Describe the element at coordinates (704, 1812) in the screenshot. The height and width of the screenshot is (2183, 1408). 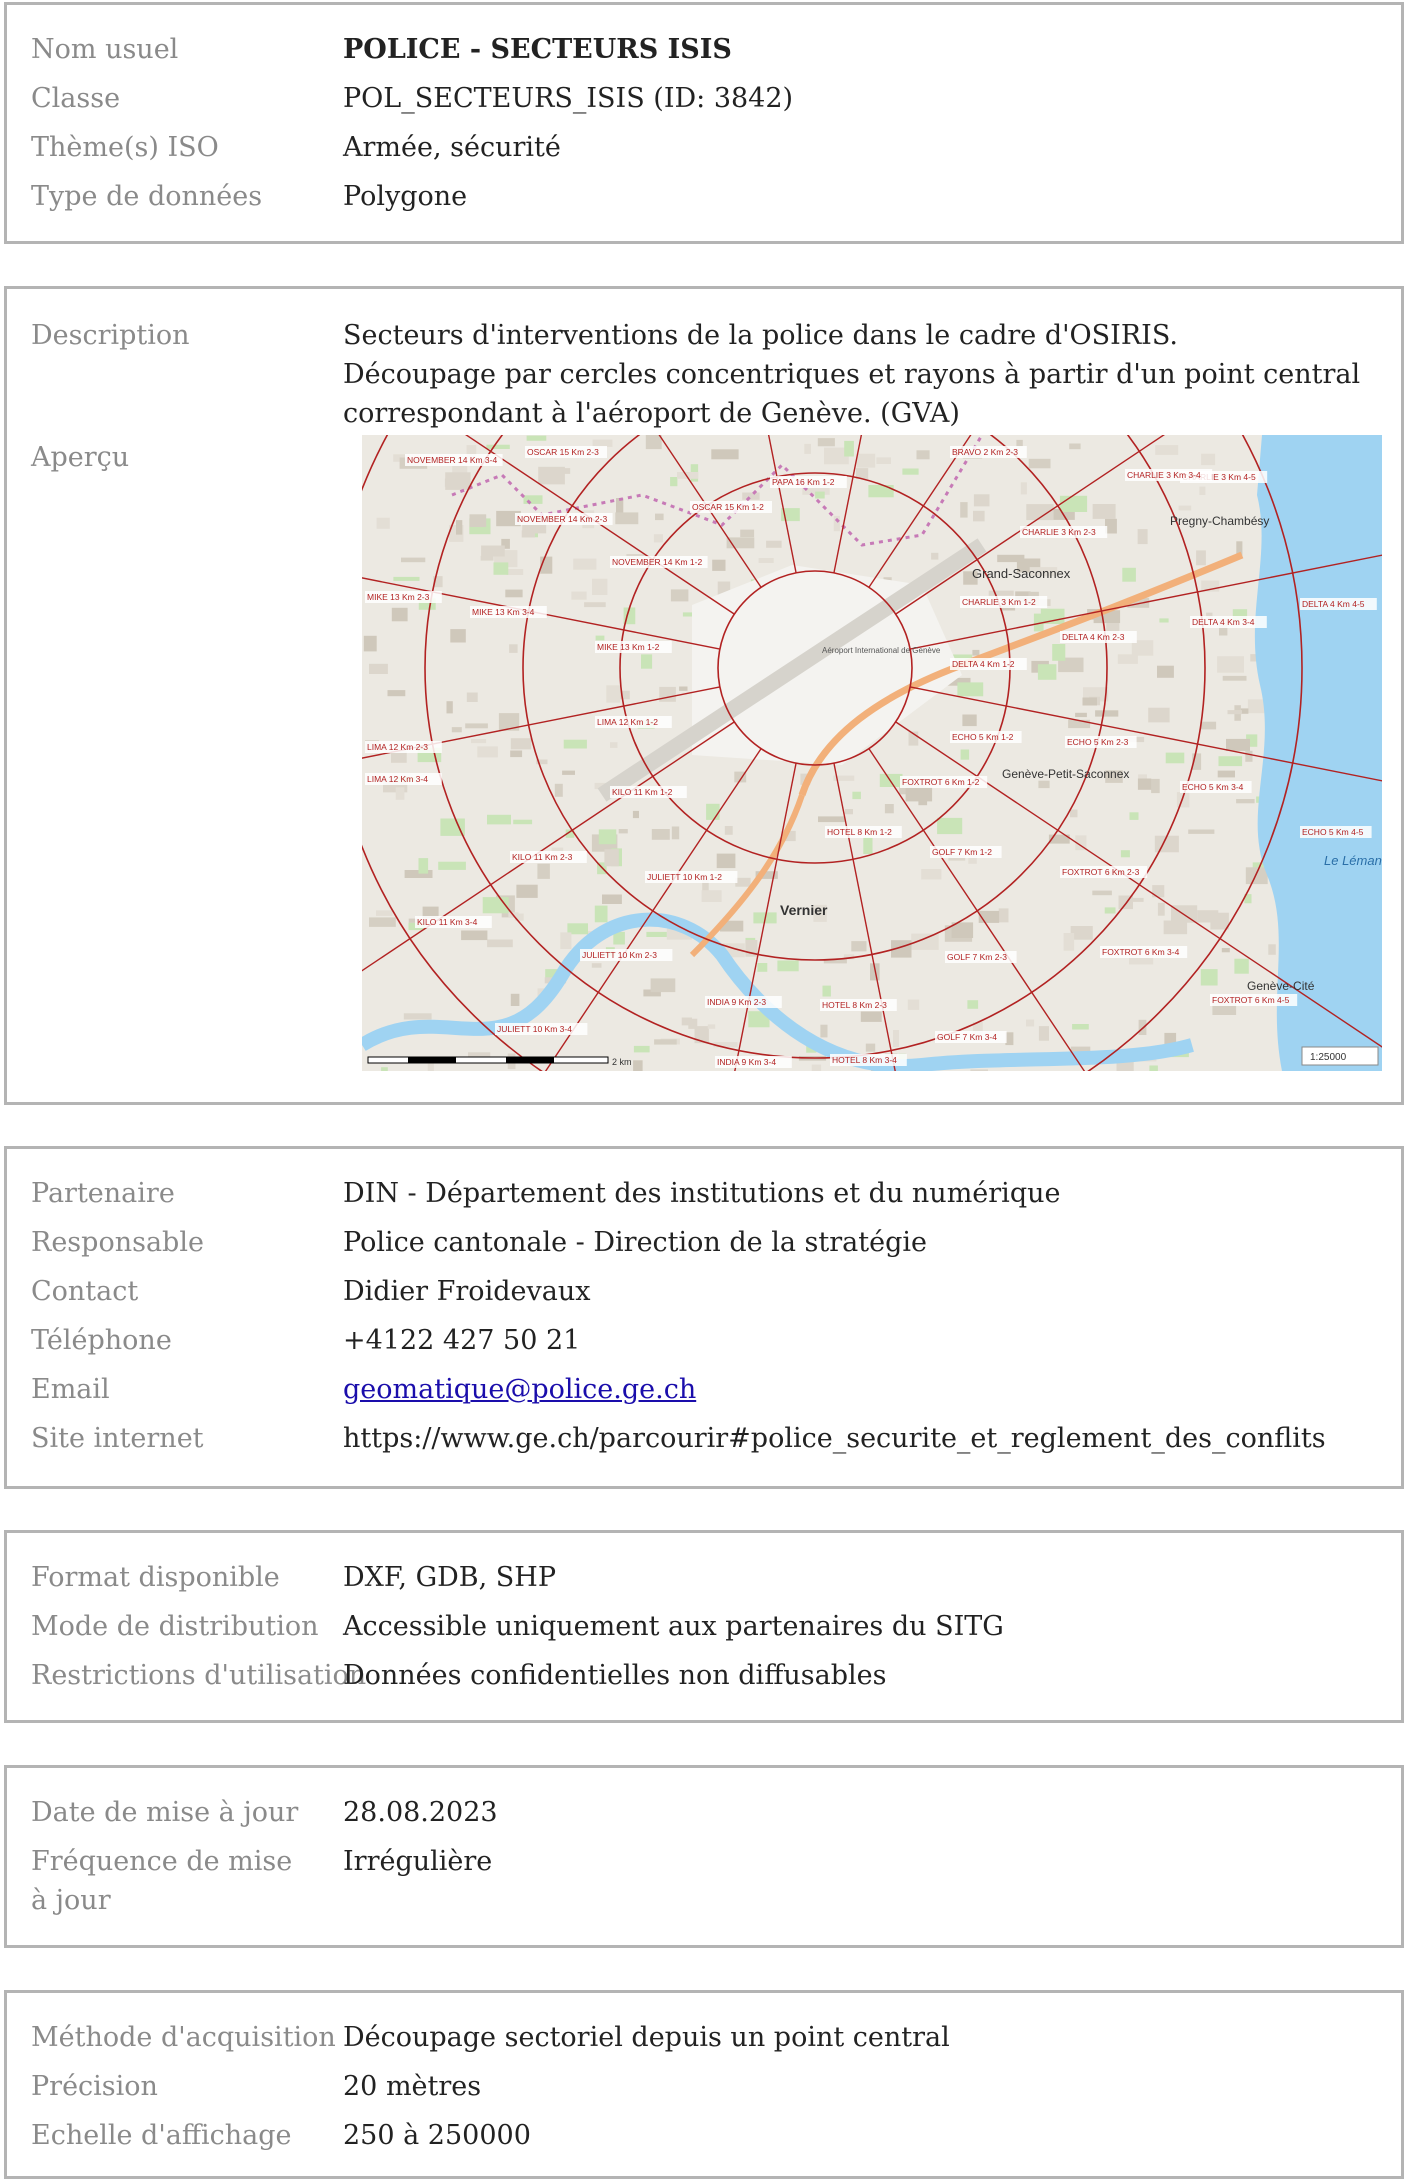
I see `info-row: Date de mise à jour 28.08.2023` at that location.